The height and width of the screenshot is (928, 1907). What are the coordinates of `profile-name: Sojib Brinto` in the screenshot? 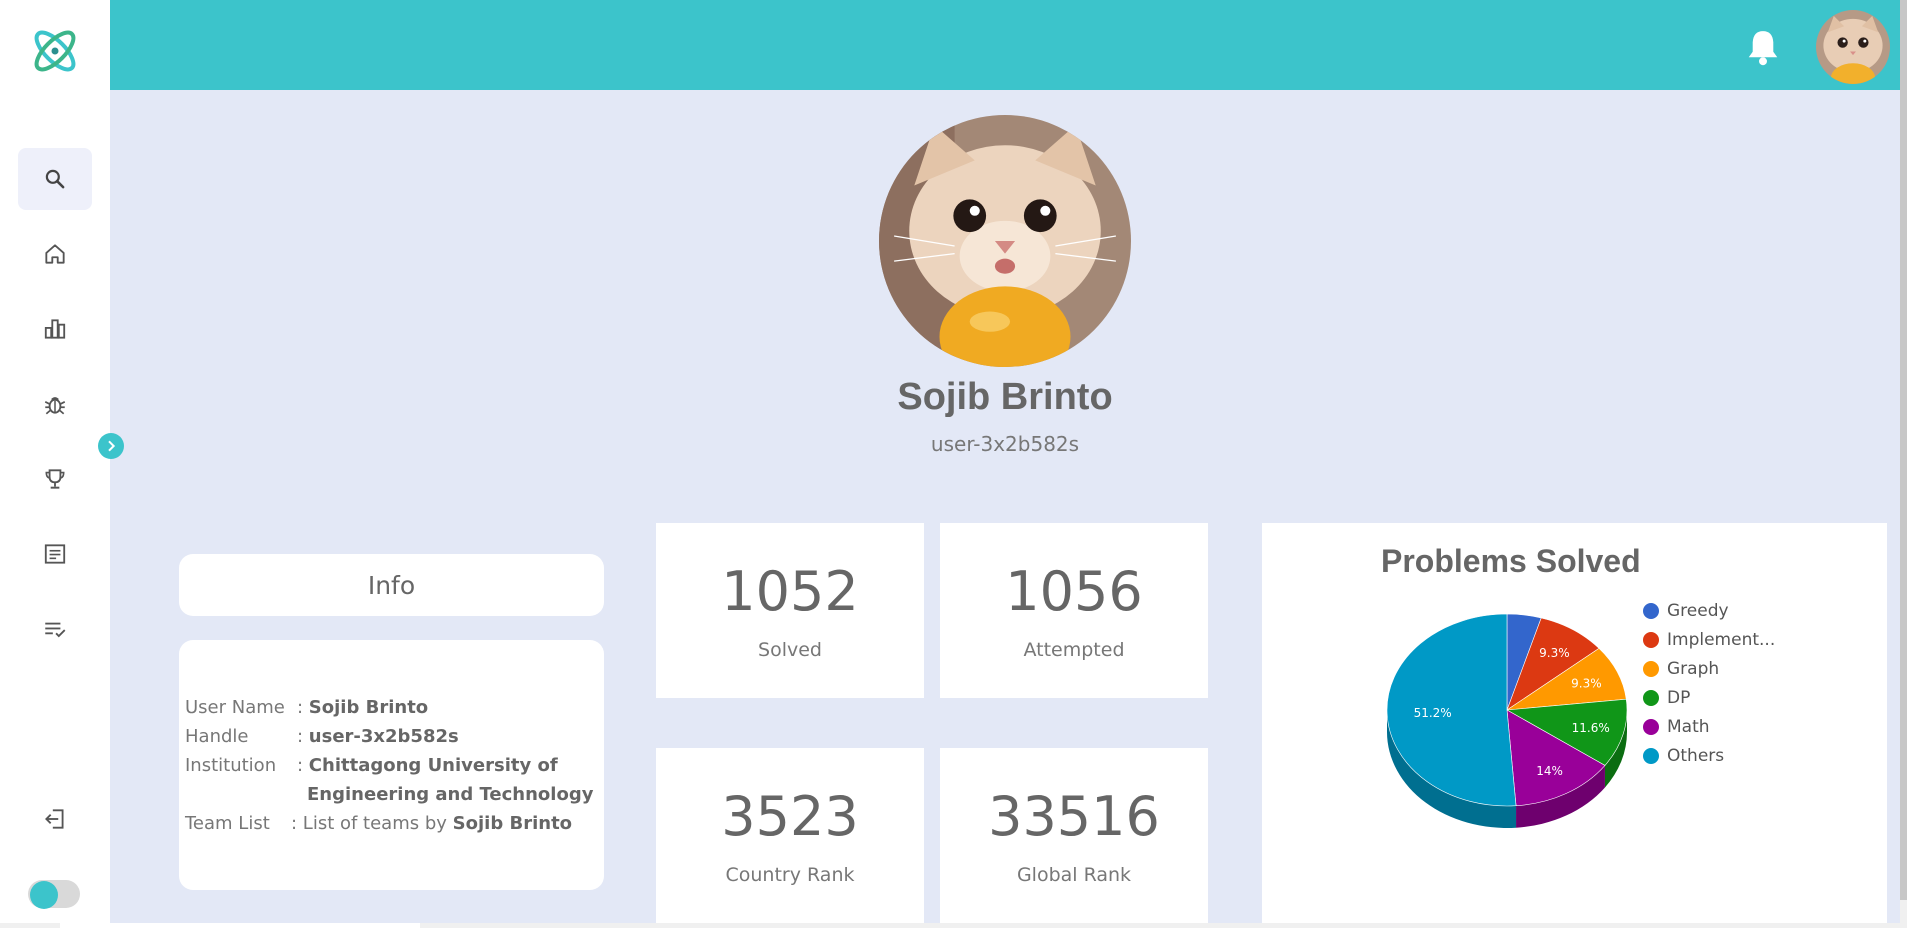 It's located at (1005, 397).